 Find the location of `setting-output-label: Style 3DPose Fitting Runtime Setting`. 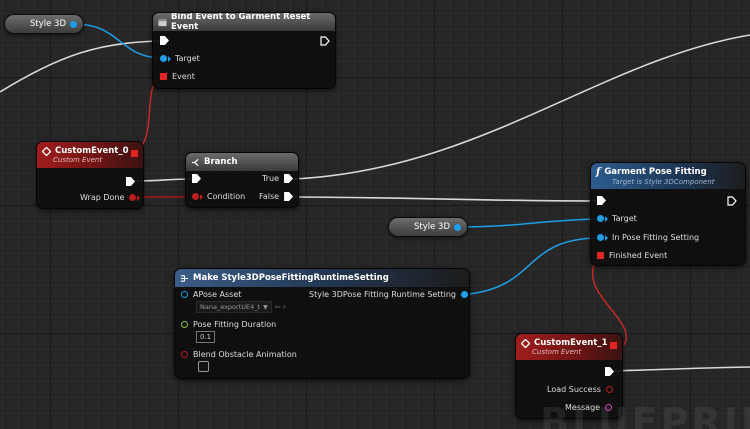

setting-output-label: Style 3DPose Fitting Runtime Setting is located at coordinates (382, 294).